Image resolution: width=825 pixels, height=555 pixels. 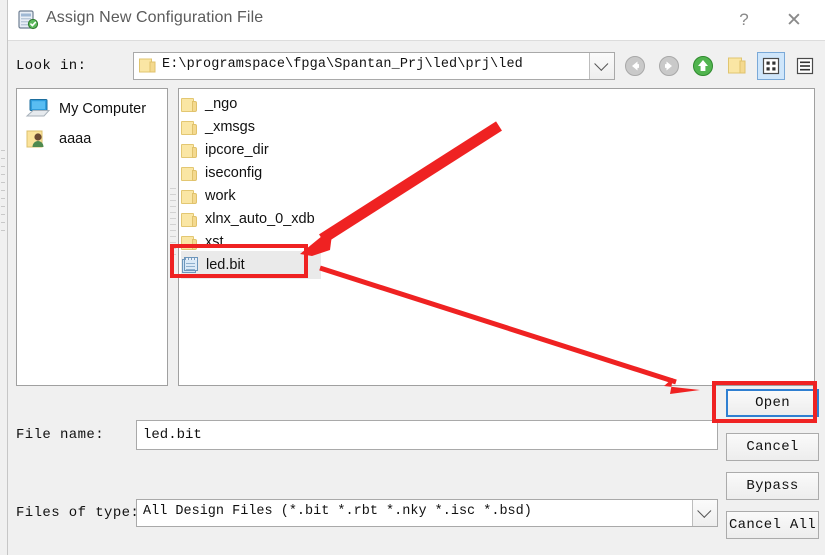 I want to click on cancel-button: Cancel, so click(x=772, y=447).